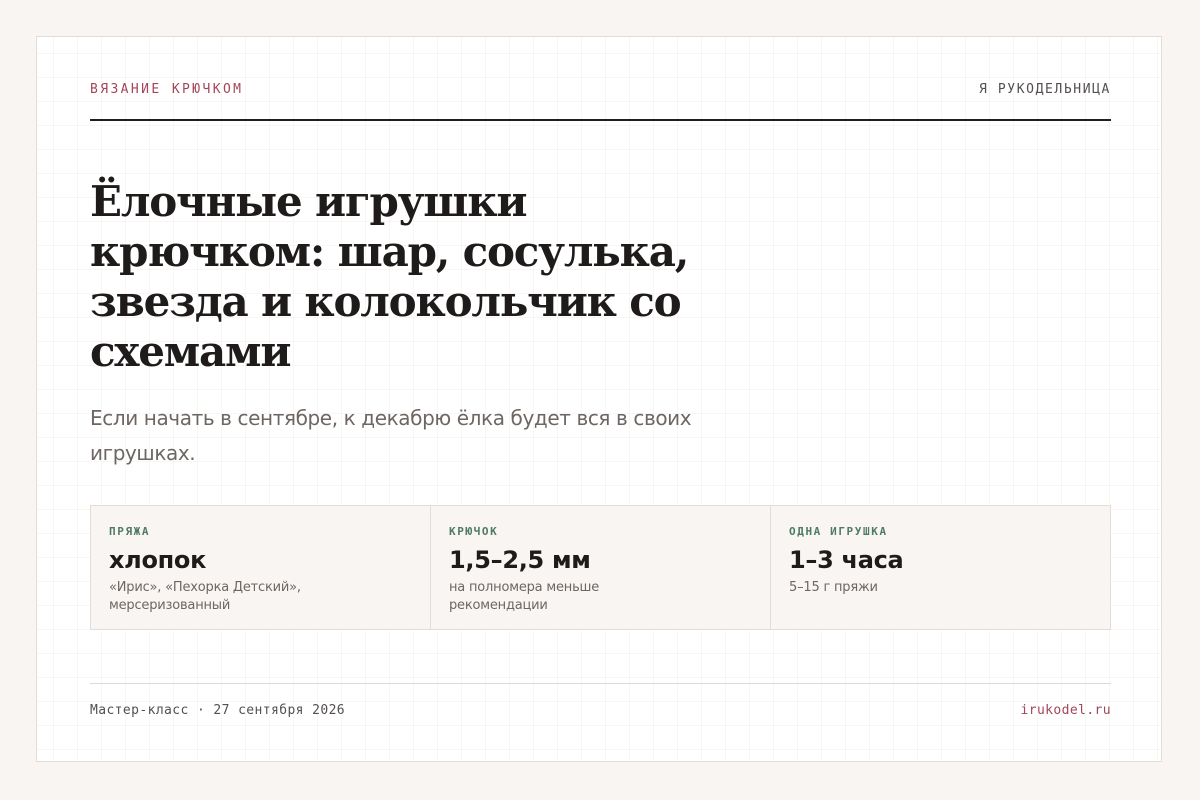 This screenshot has width=1200, height=800. What do you see at coordinates (833, 587) in the screenshot?
I see `fact-note: 5–15 г пряжи` at bounding box center [833, 587].